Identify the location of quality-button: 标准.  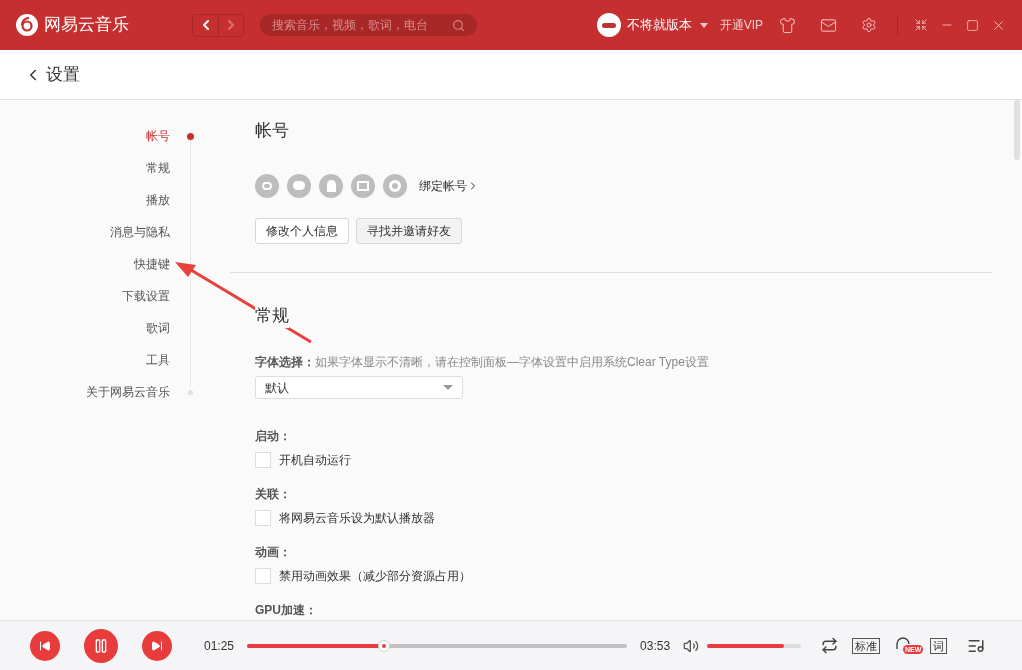
(866, 645).